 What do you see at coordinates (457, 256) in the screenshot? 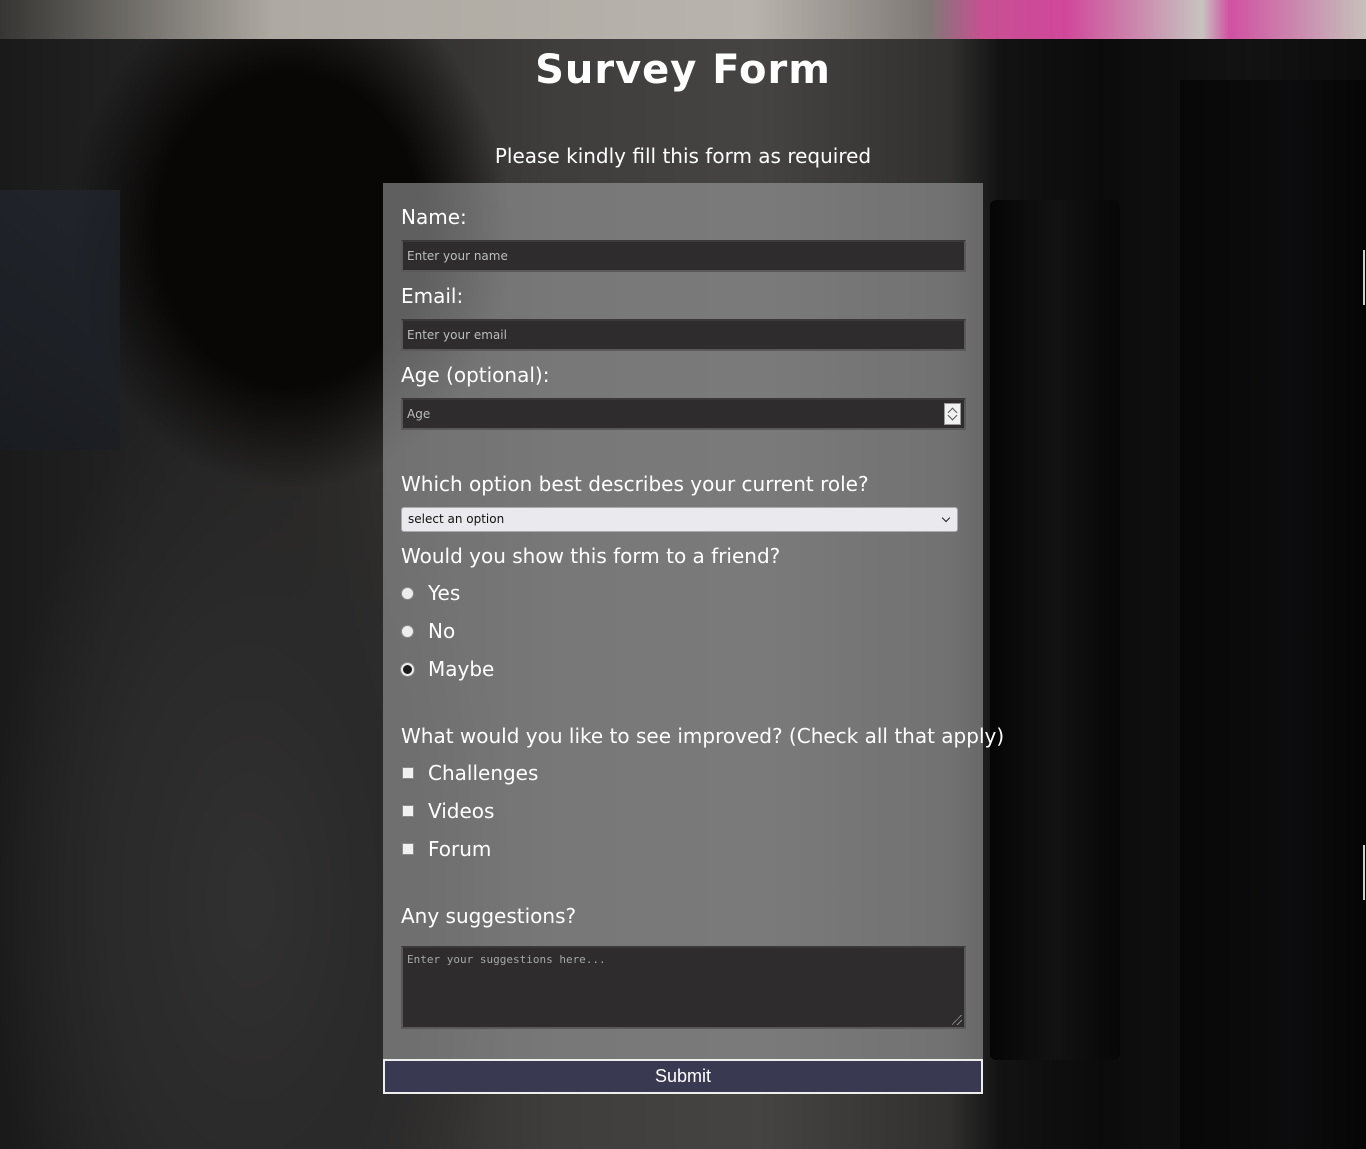
I see `name-input-placeholder: Enter your name` at bounding box center [457, 256].